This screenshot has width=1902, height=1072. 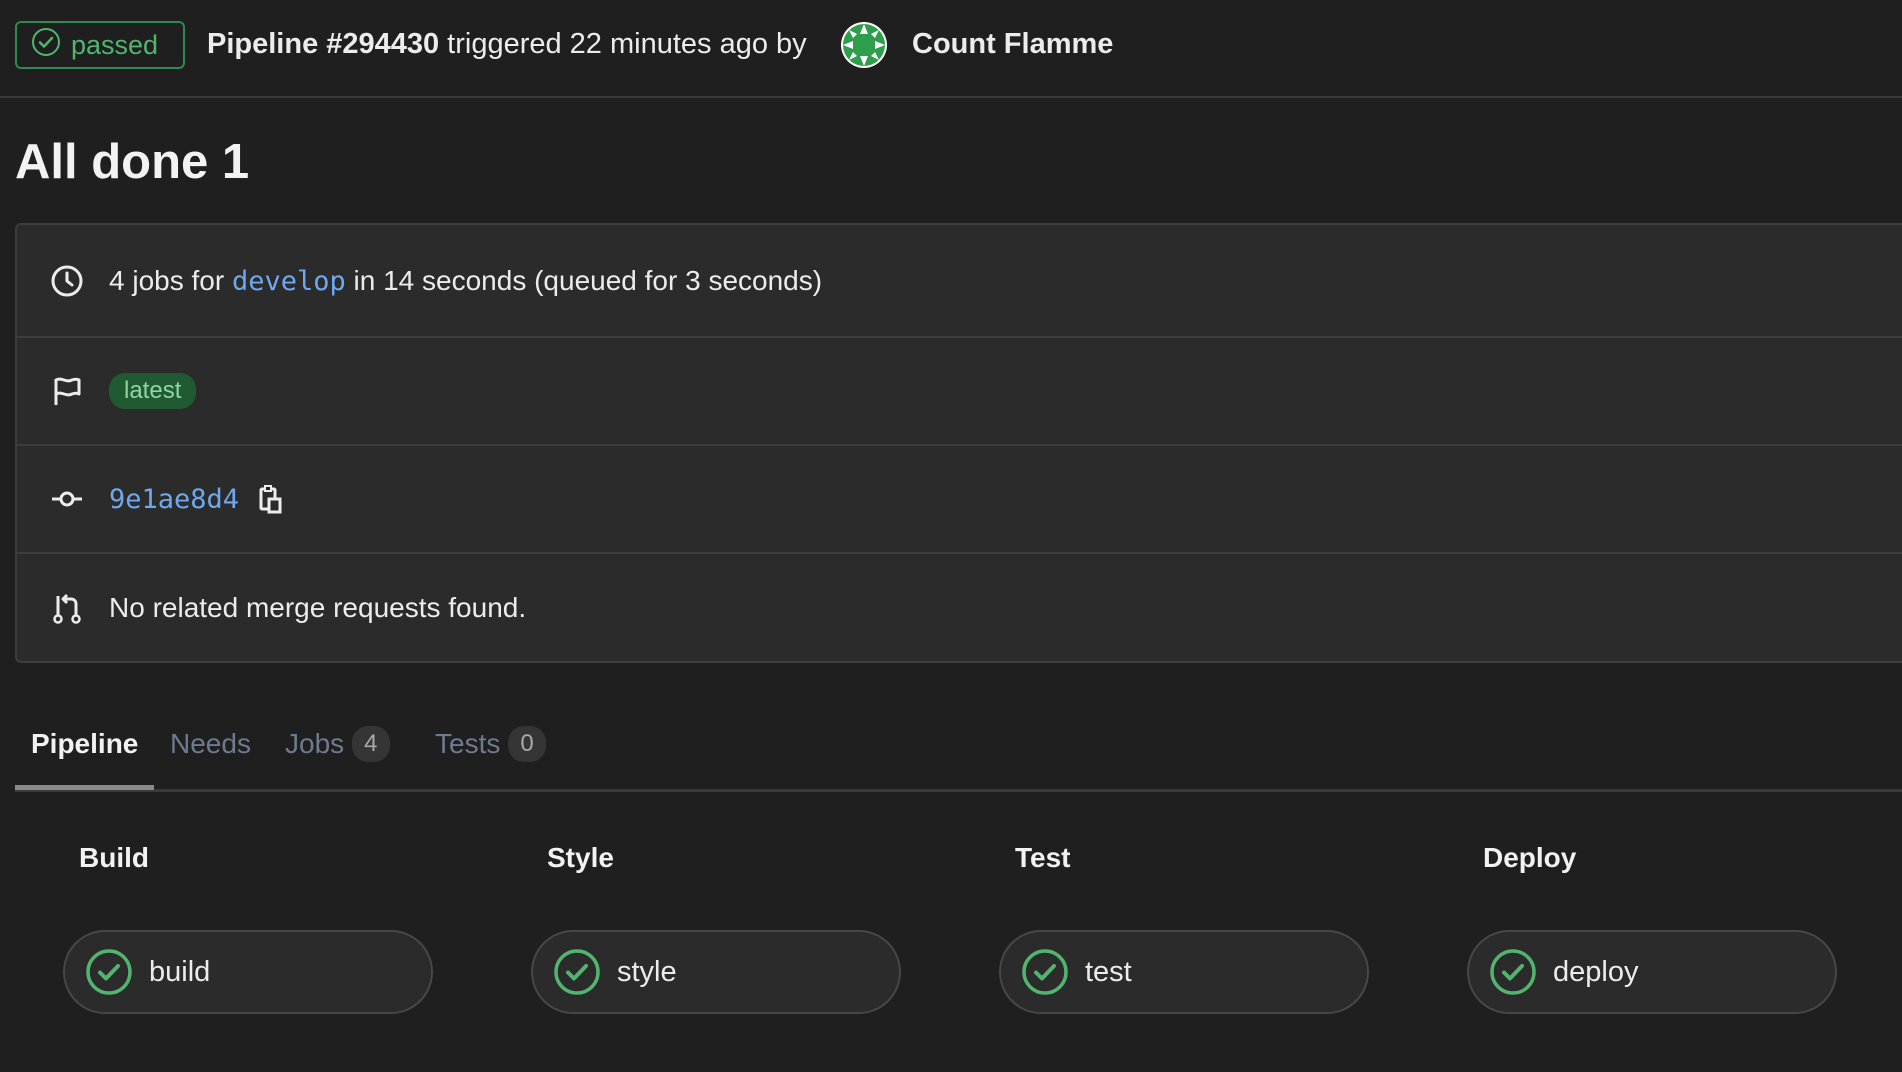 I want to click on branch-link: develop, so click(x=289, y=281).